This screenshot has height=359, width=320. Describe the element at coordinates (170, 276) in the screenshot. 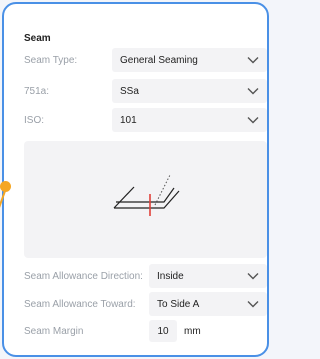

I see `allowance-direction-value: Inside` at that location.